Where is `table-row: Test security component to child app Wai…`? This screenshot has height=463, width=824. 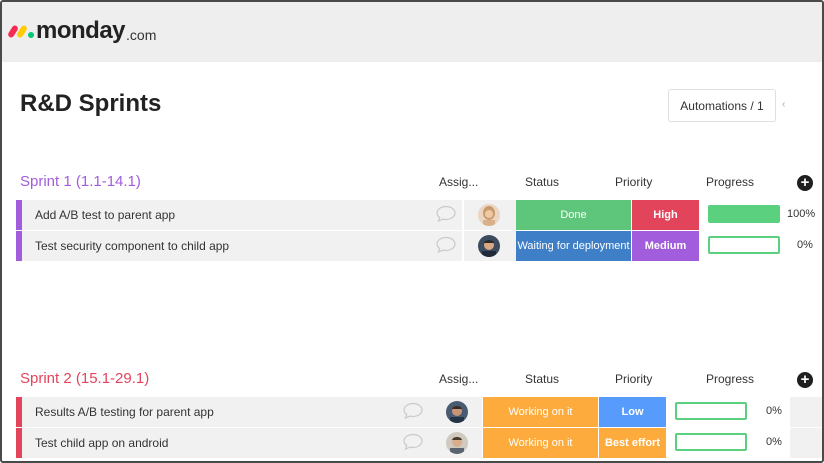 table-row: Test security component to child app Wai… is located at coordinates (419, 246).